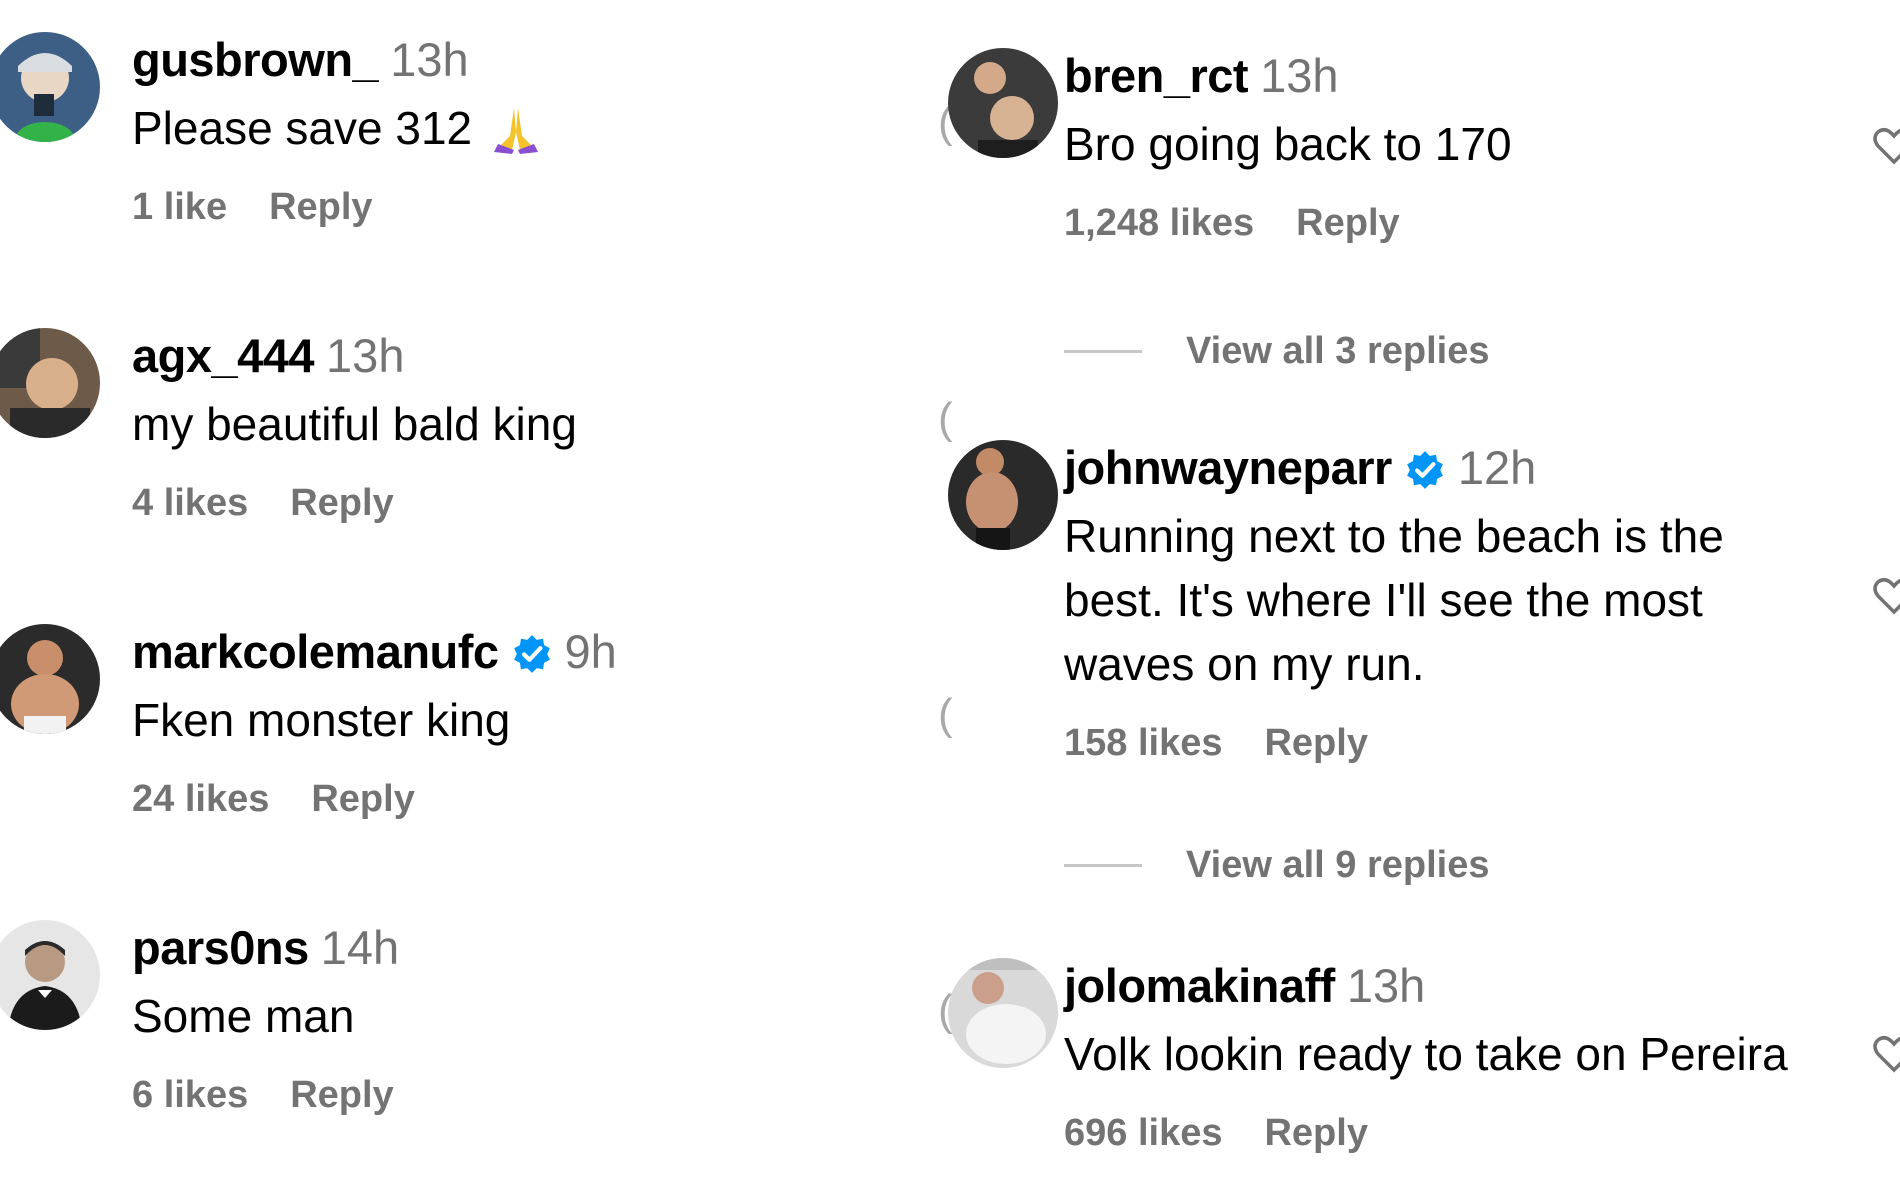 The image size is (1900, 1200). Describe the element at coordinates (591, 651) in the screenshot. I see `timestamp: 9h` at that location.